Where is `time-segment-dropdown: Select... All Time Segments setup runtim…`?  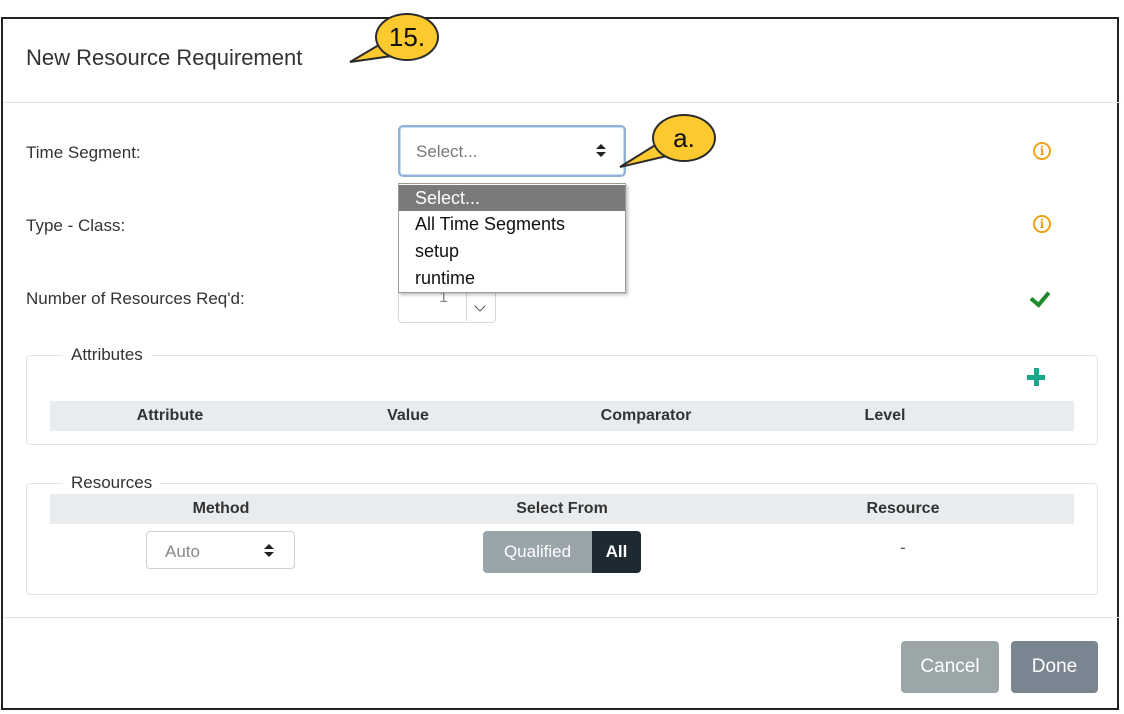 time-segment-dropdown: Select... All Time Segments setup runtim… is located at coordinates (512, 238).